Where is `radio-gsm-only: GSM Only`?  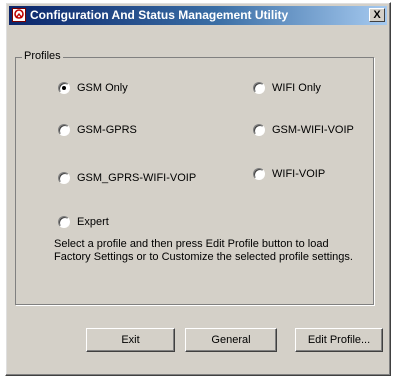
radio-gsm-only: GSM Only is located at coordinates (93, 88).